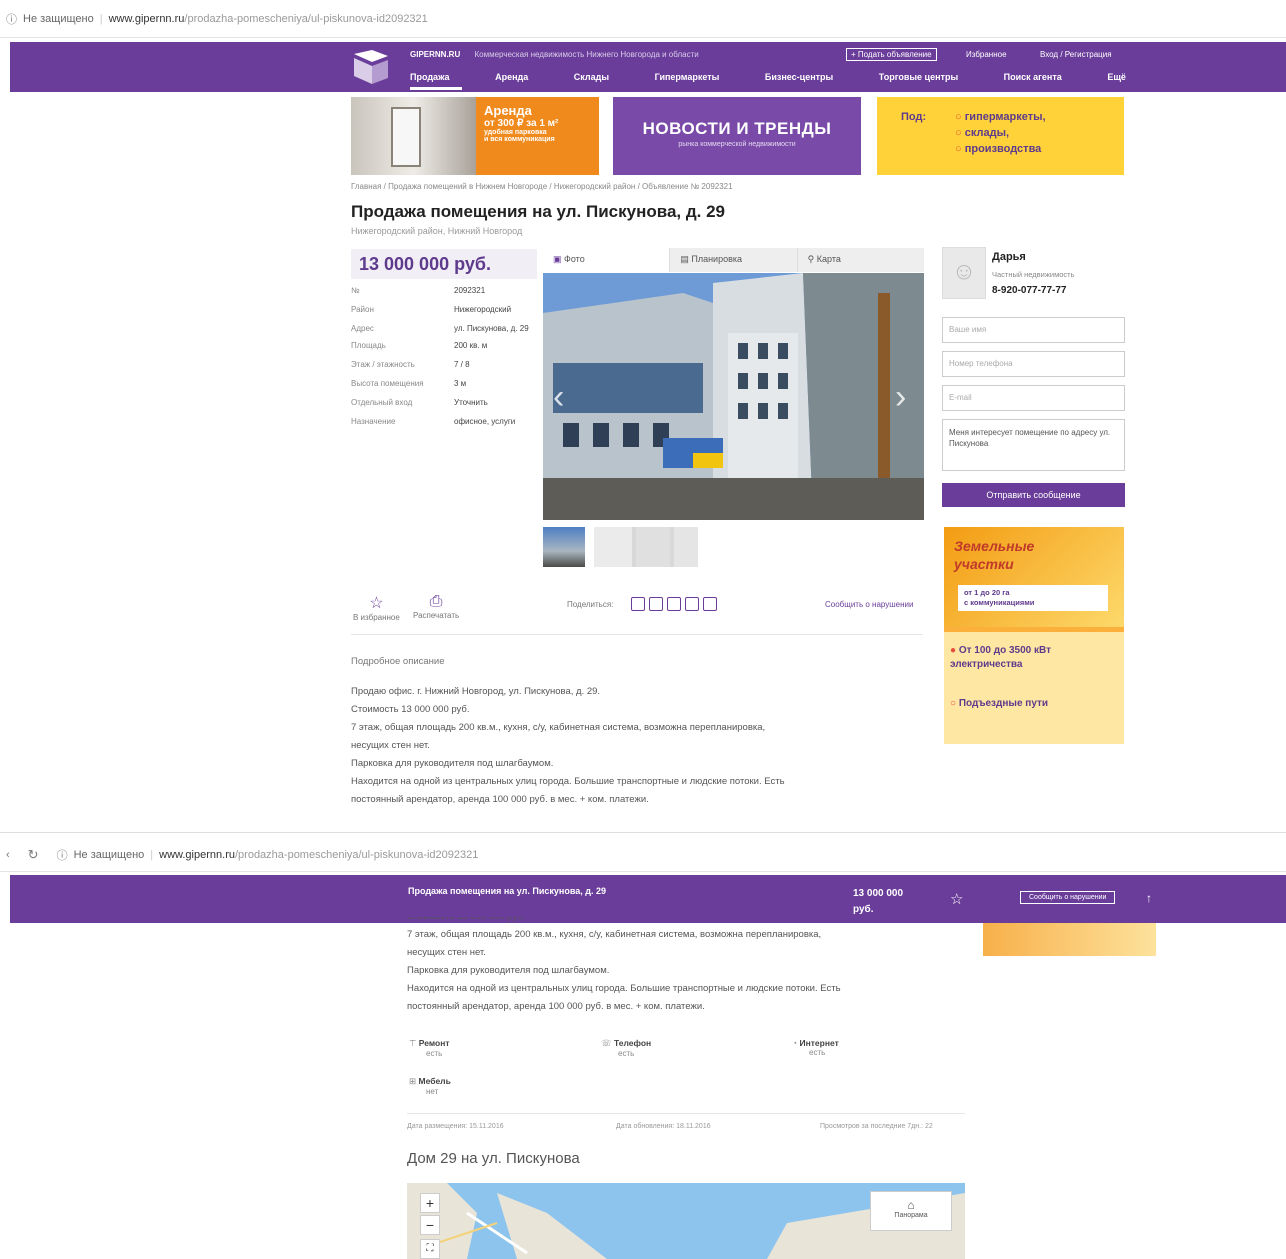 Image resolution: width=1286 pixels, height=1259 pixels. Describe the element at coordinates (1033, 495) in the screenshot. I see `send-message-button: Отправить сообщение` at that location.